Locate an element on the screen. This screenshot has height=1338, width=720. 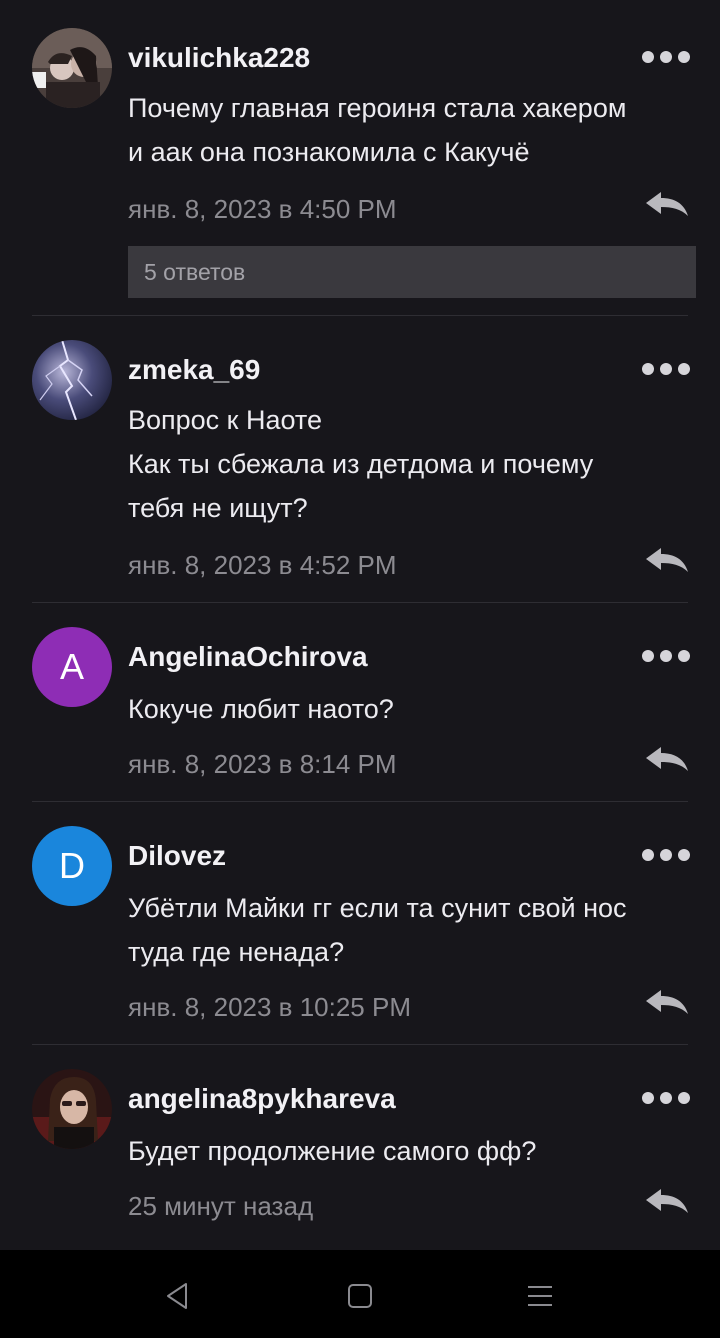
menu-lines-icon is located at coordinates (540, 1296).